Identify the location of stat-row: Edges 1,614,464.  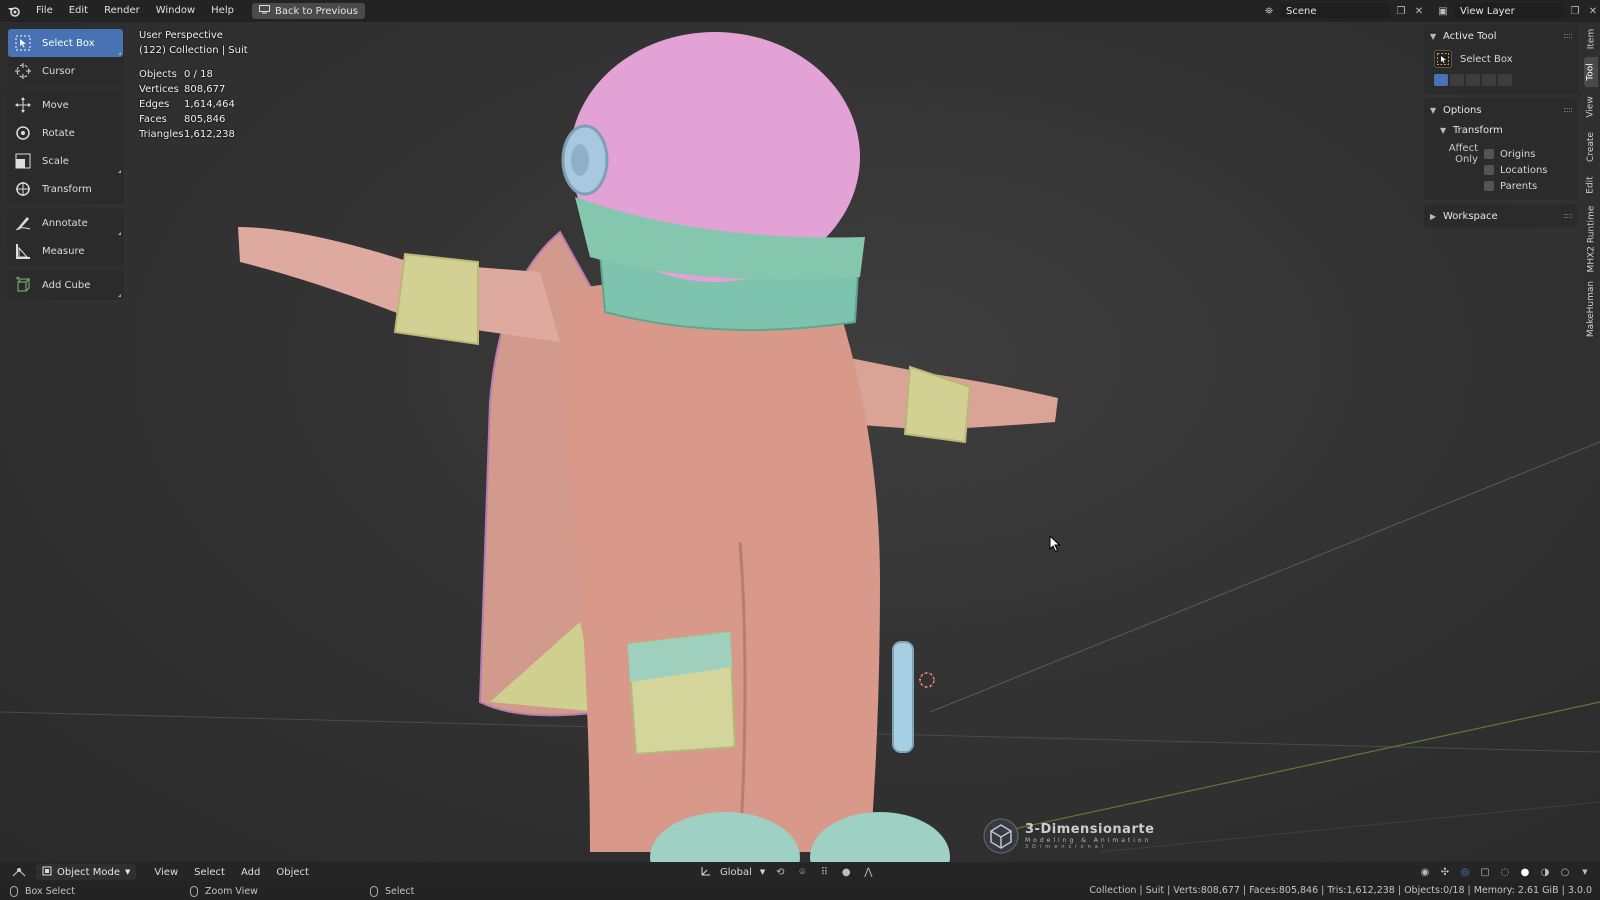
(193, 104).